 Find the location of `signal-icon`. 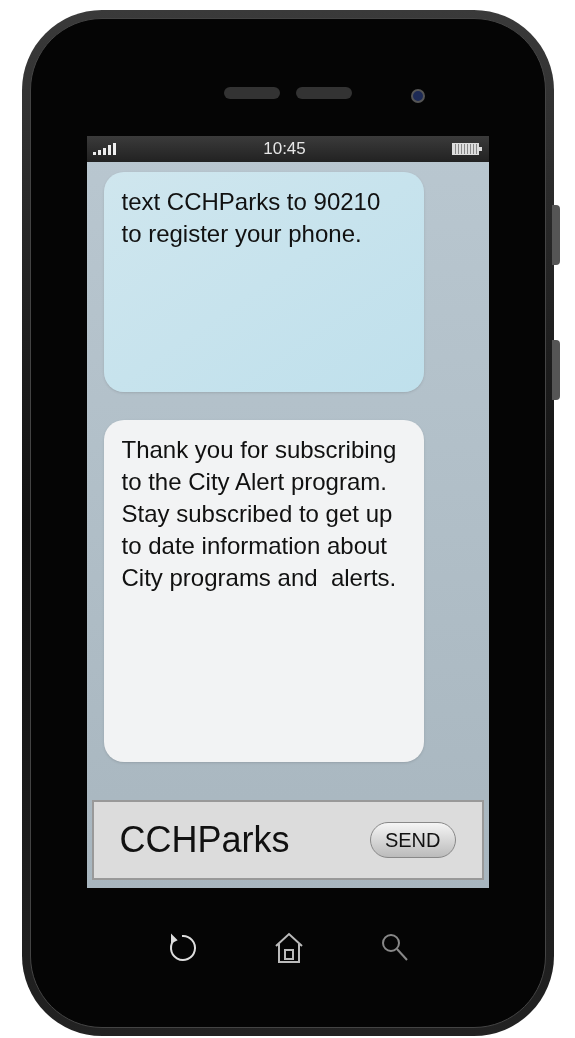

signal-icon is located at coordinates (104, 149).